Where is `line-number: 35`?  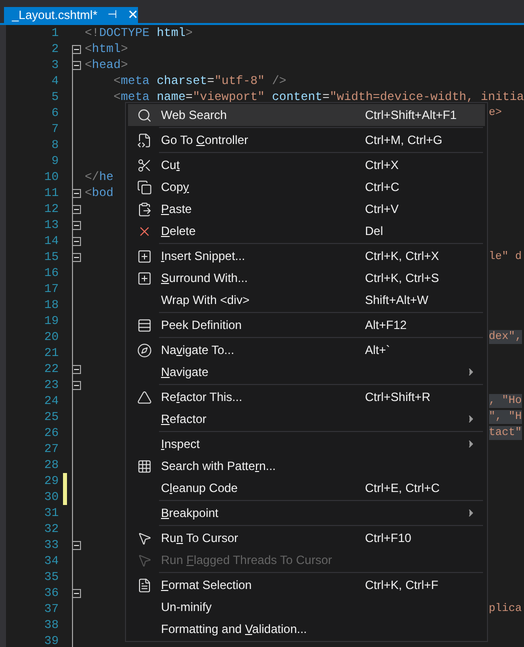
line-number: 35 is located at coordinates (51, 577).